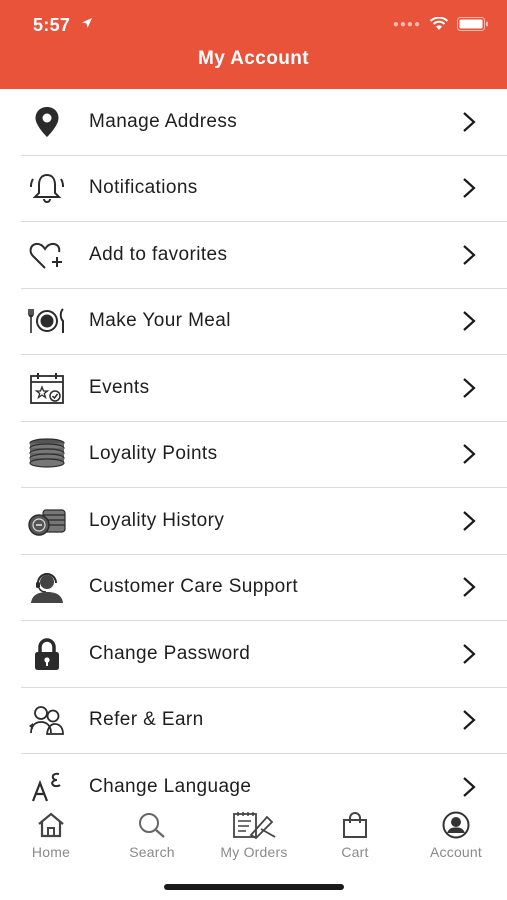  What do you see at coordinates (472, 24) in the screenshot?
I see `battery-icon` at bounding box center [472, 24].